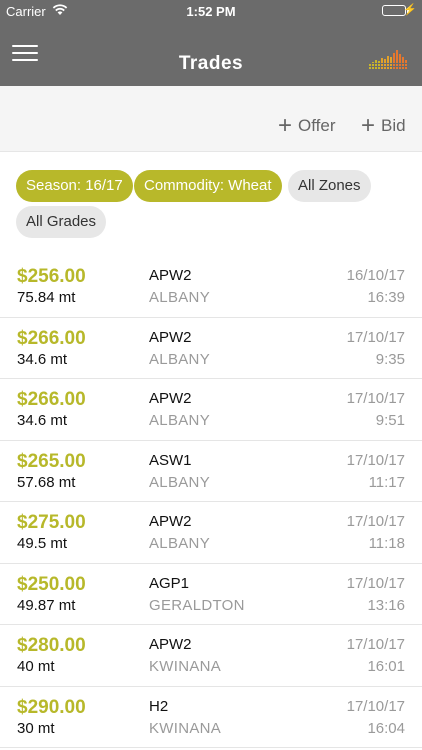 Image resolution: width=422 pixels, height=750 pixels. Describe the element at coordinates (386, 543) in the screenshot. I see `trade-time: 11:18` at that location.